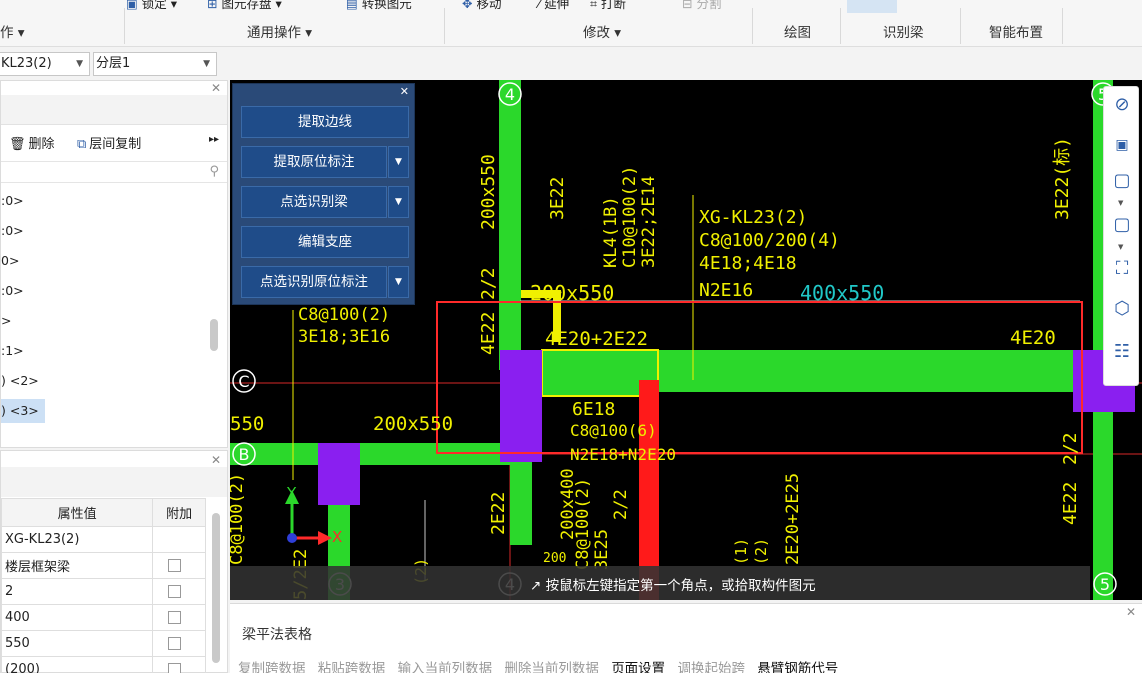 The height and width of the screenshot is (673, 1142). What do you see at coordinates (6, 321) in the screenshot?
I see `list-item: >` at bounding box center [6, 321].